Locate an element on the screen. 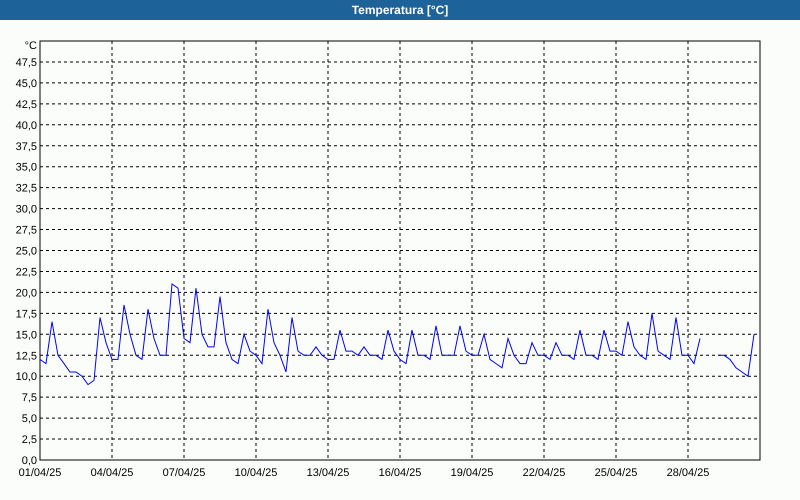 Image resolution: width=800 pixels, height=500 pixels. x-tick-label: 16/04/25 is located at coordinates (400, 473).